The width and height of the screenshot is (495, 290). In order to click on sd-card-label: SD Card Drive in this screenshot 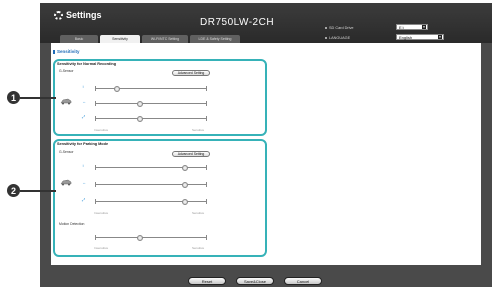, I will do `click(339, 28)`.